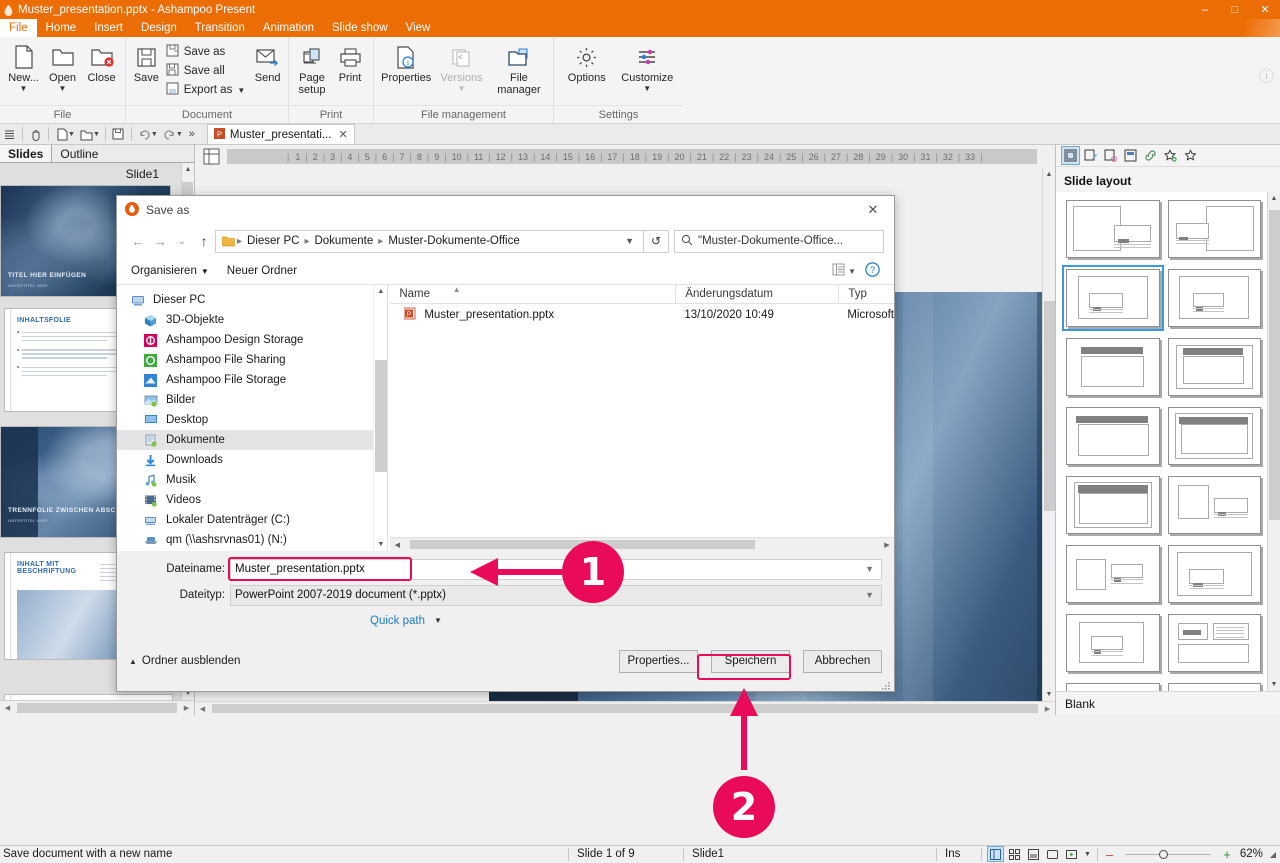  I want to click on reading-view-icon, so click(1052, 854).